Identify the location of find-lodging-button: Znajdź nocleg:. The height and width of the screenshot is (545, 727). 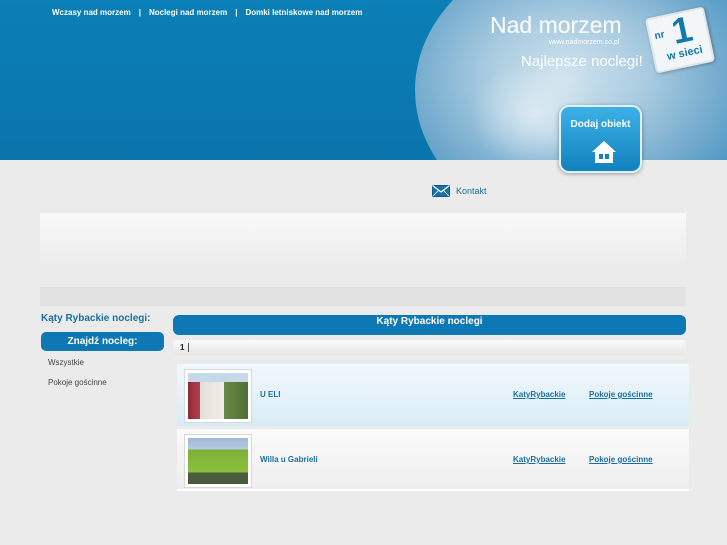
(102, 341).